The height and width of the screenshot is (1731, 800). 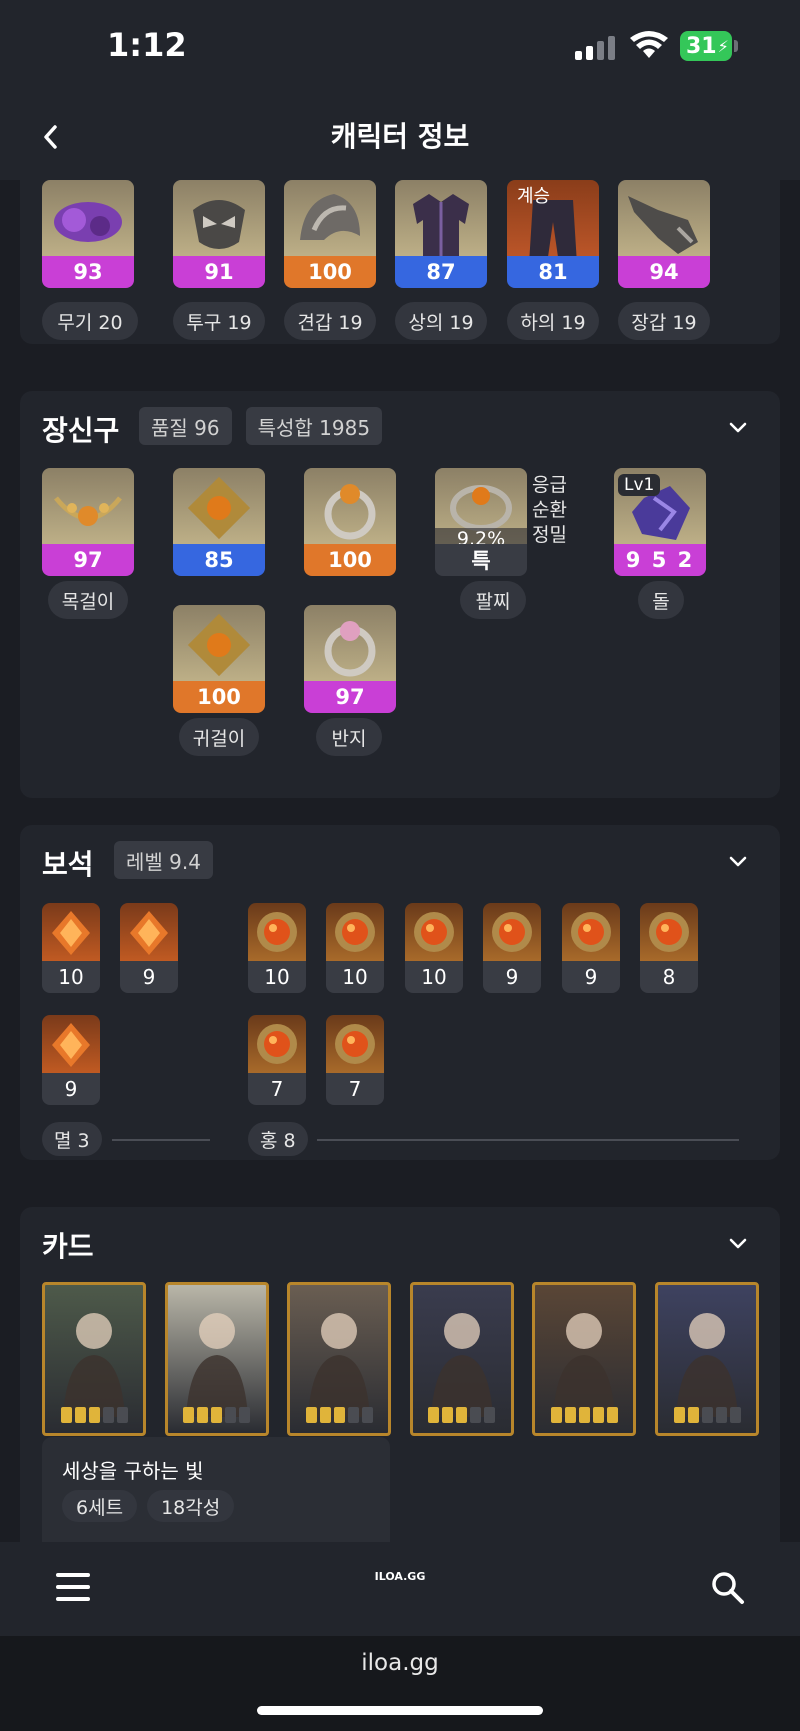 I want to click on battery-cap, so click(x=736, y=46).